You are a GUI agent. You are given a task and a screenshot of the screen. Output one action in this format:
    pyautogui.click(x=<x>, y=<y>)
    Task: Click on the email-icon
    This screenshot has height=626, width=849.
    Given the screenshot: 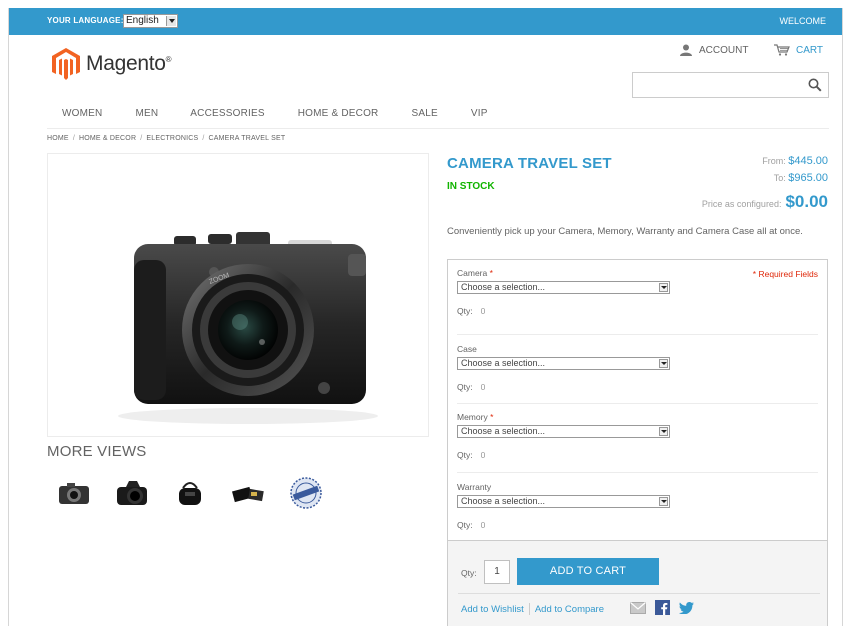 What is the action you would take?
    pyautogui.click(x=638, y=607)
    